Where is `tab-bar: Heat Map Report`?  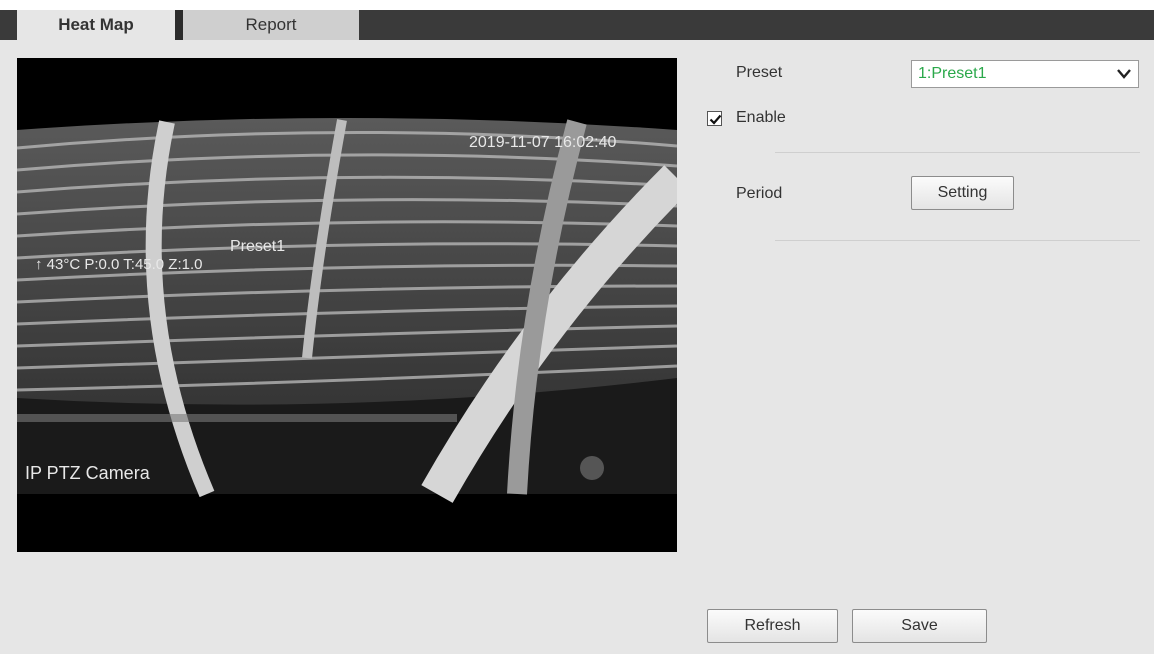
tab-bar: Heat Map Report is located at coordinates (577, 25).